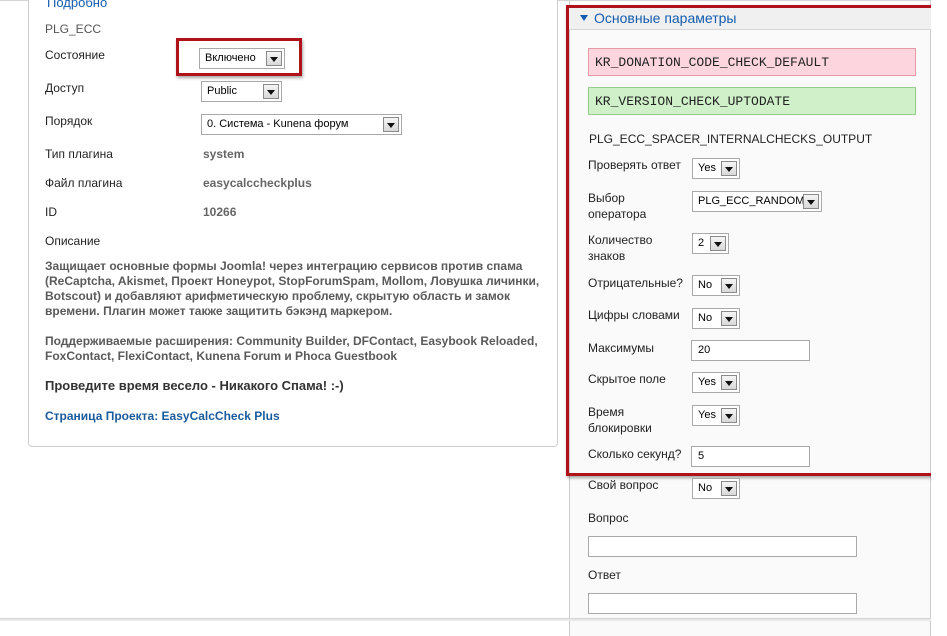 Image resolution: width=947 pixels, height=636 pixels. What do you see at coordinates (241, 91) in the screenshot?
I see `access-select: Public` at bounding box center [241, 91].